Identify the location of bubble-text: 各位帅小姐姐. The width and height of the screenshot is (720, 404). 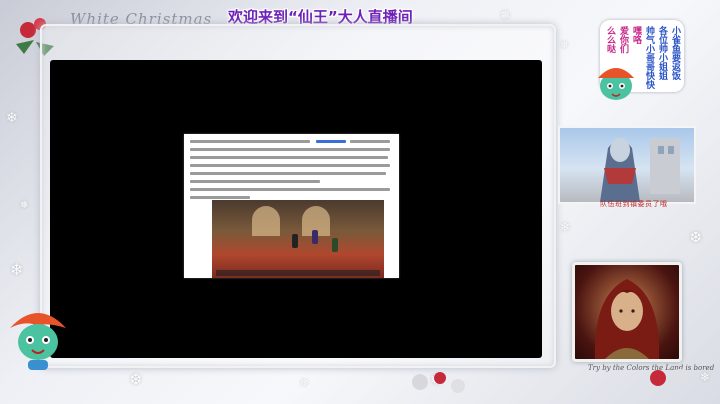
(662, 53).